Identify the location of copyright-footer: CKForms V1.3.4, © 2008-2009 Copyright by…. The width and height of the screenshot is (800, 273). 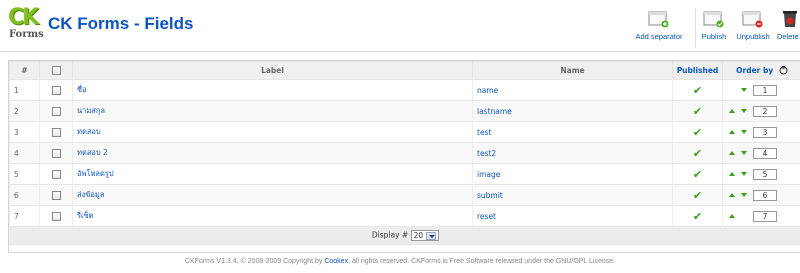
(400, 261).